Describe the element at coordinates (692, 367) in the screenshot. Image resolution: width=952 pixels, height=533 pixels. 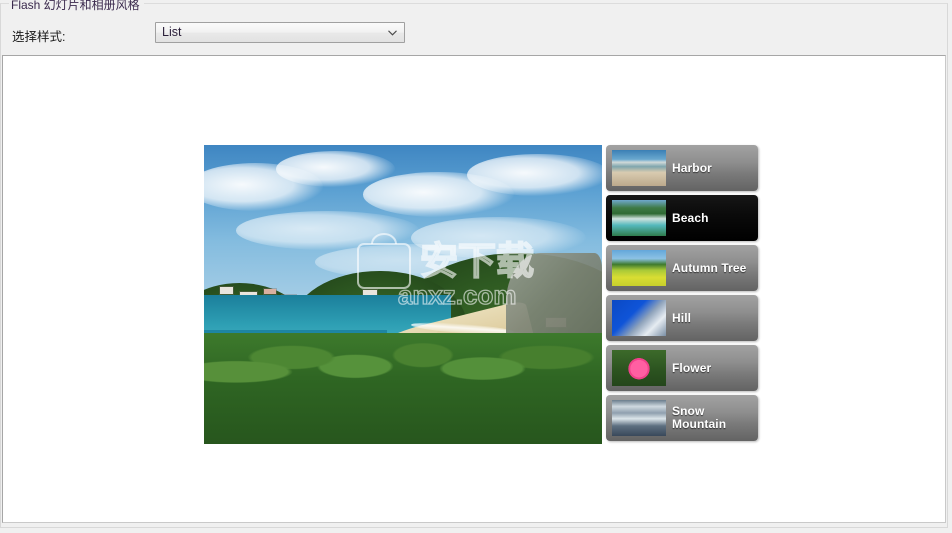
I see `thumbnail-label-text: Flower` at that location.